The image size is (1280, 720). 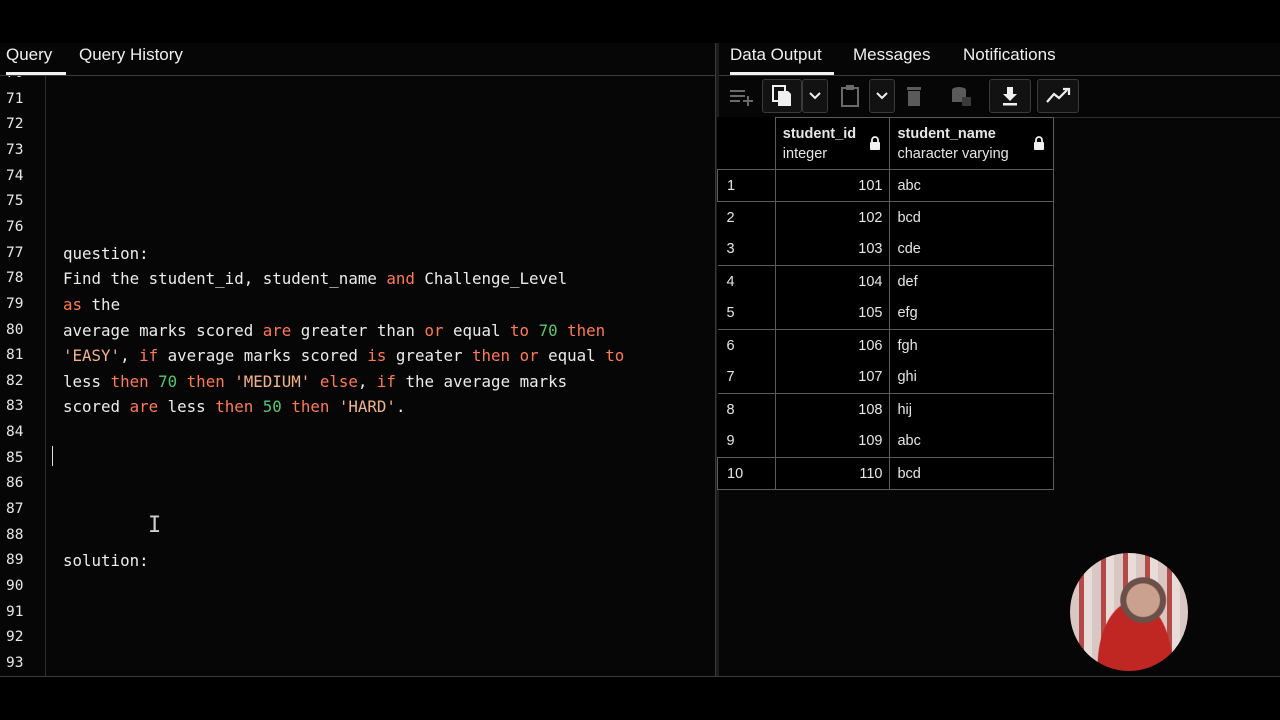 I want to click on line-number: 91, so click(x=15, y=611).